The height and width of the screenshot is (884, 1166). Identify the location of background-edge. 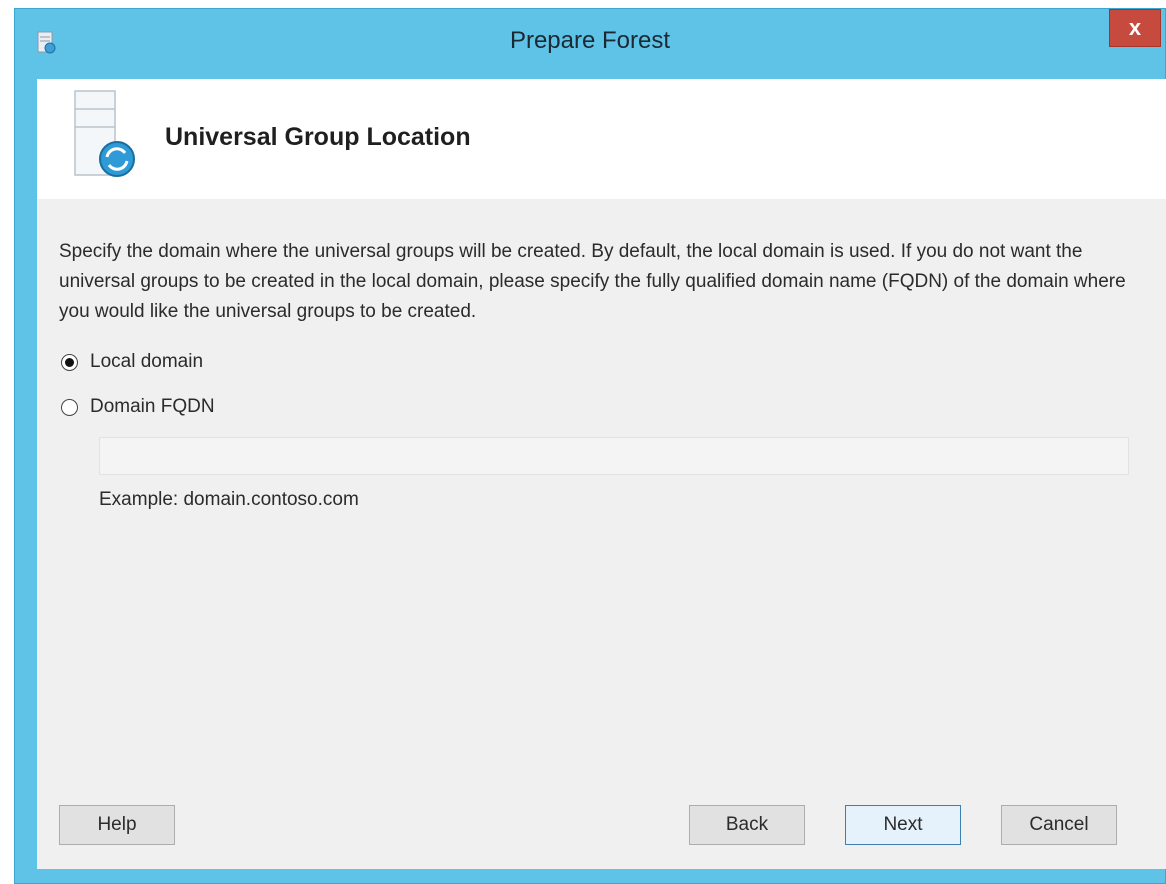
(7, 442).